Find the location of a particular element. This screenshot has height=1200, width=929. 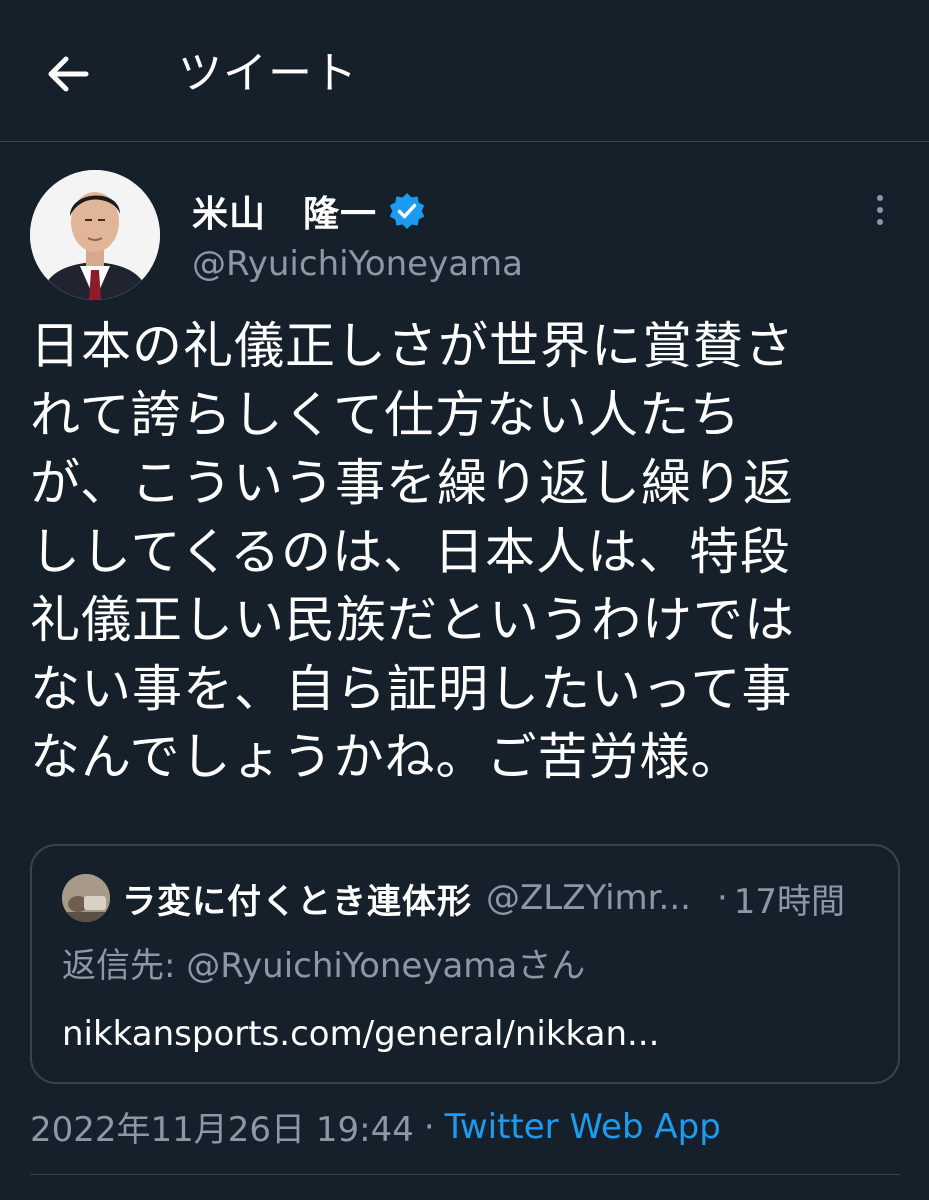

tweet-text-line: が、こういう事を繰り返し繰り返 is located at coordinates (412, 483).